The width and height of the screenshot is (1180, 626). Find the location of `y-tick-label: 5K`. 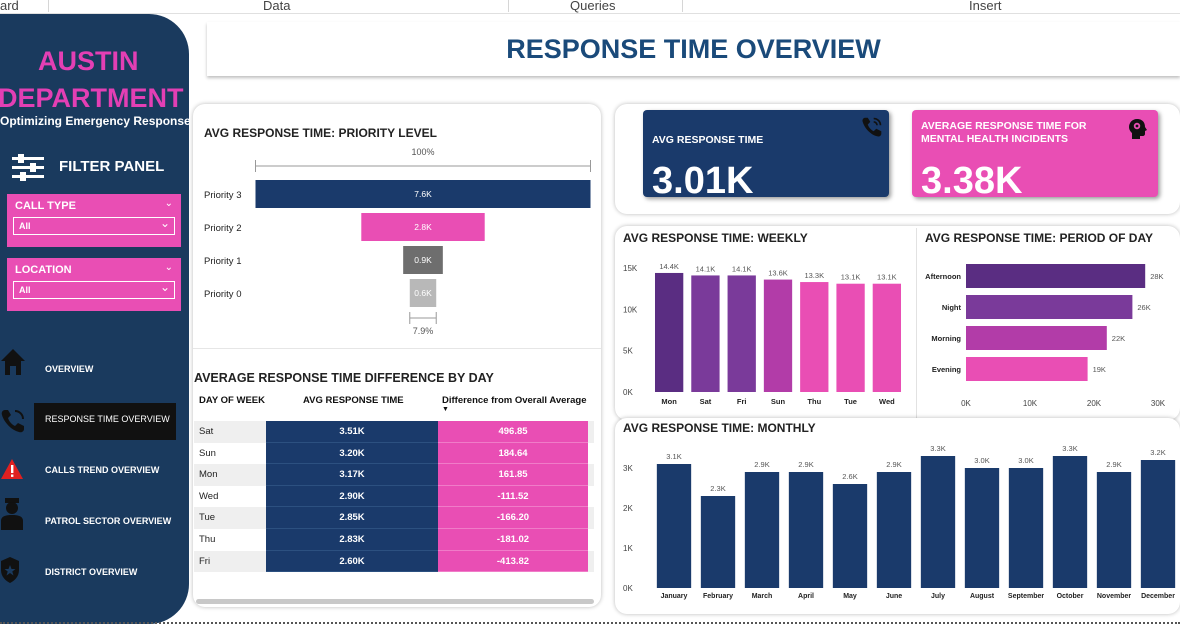

y-tick-label: 5K is located at coordinates (628, 351).